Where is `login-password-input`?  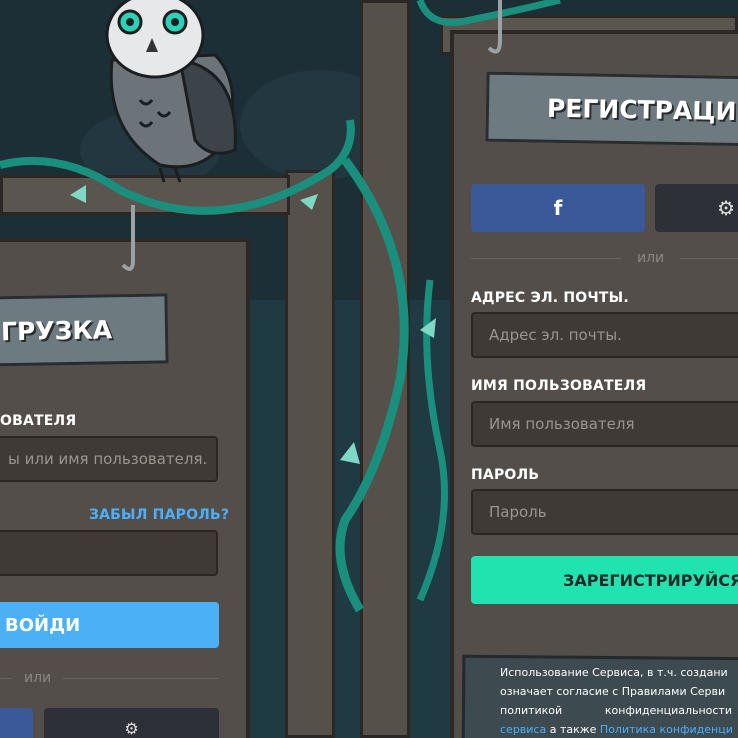 login-password-input is located at coordinates (109, 553).